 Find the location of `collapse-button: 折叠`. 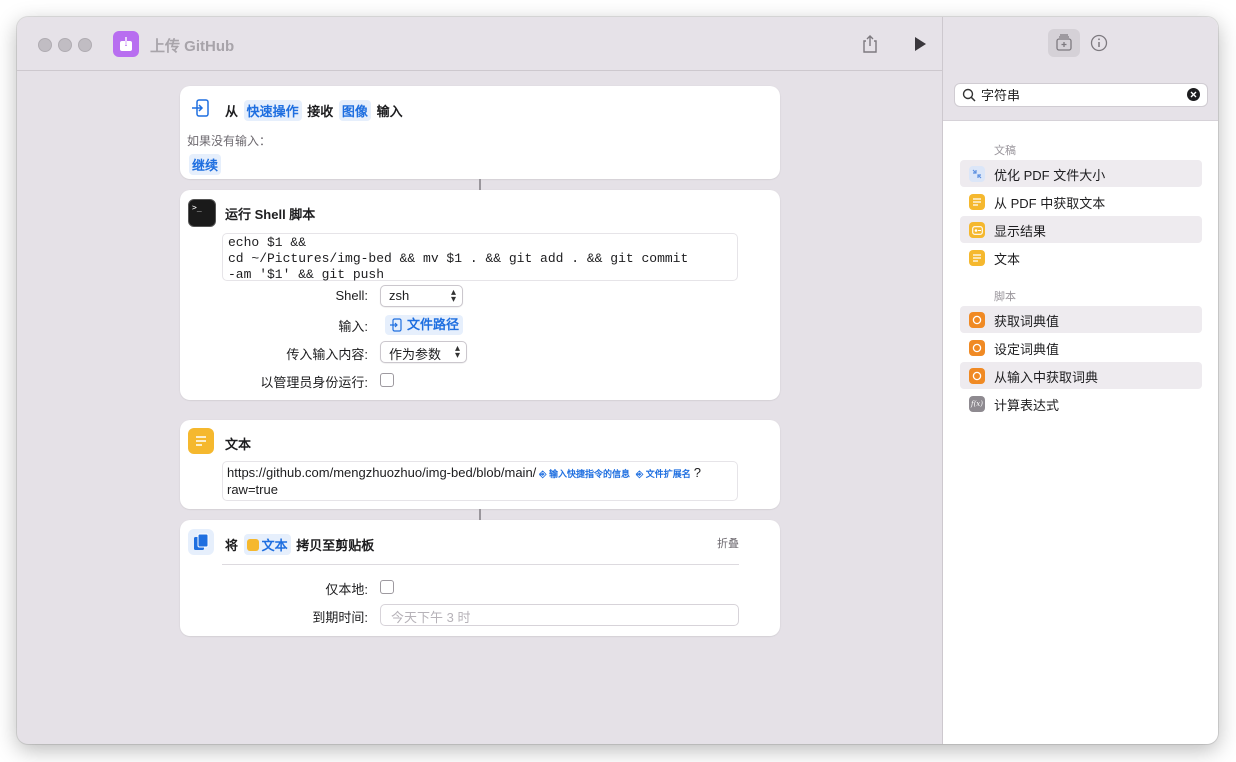

collapse-button: 折叠 is located at coordinates (728, 543).